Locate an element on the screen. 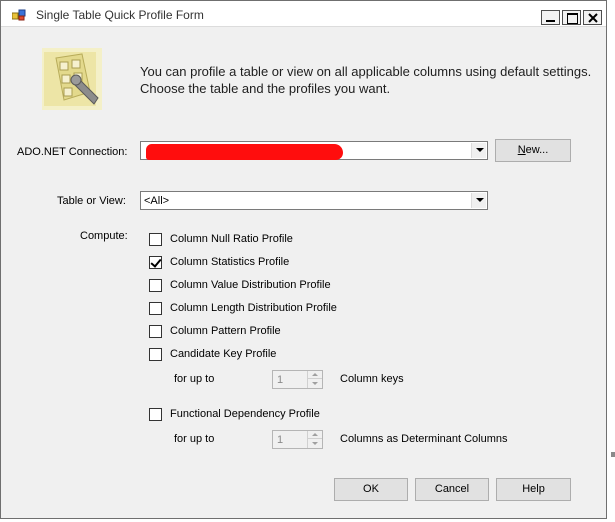 This screenshot has width=615, height=522. minimize-icon is located at coordinates (550, 17).